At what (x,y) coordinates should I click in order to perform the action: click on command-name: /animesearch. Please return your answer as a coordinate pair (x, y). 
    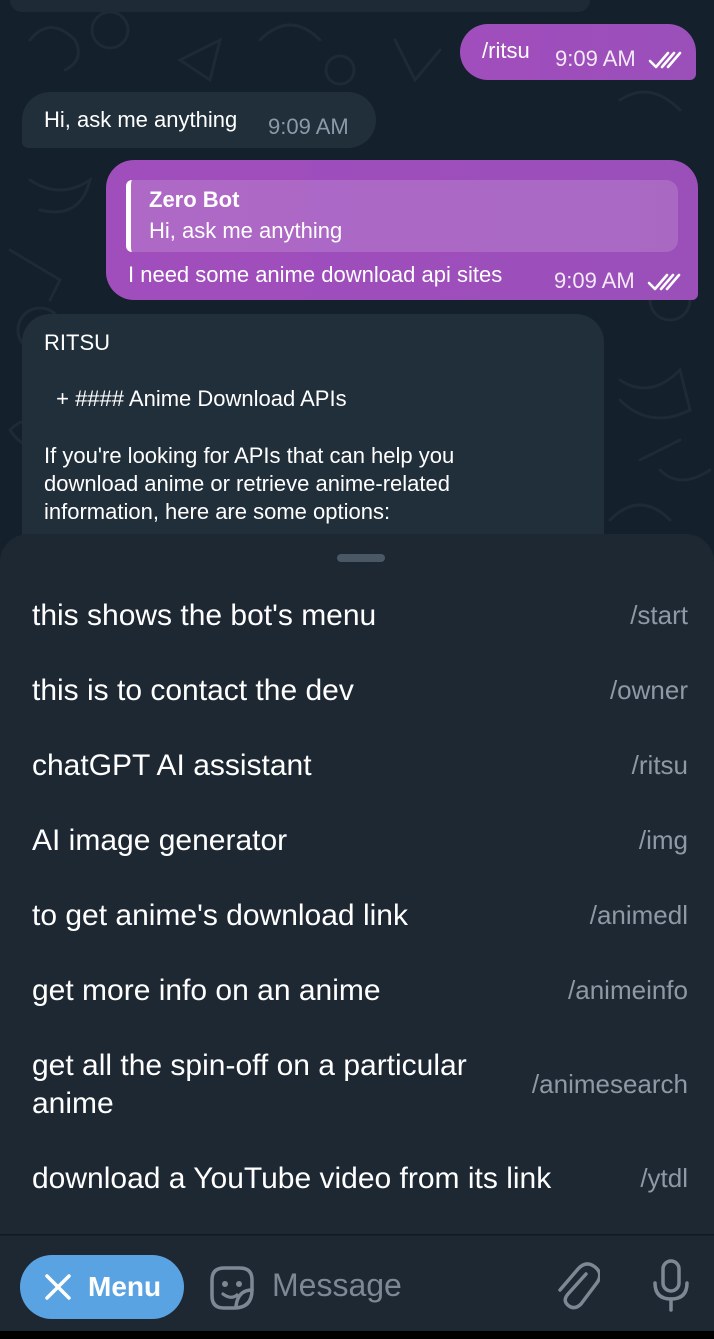
    Looking at the image, I should click on (609, 1084).